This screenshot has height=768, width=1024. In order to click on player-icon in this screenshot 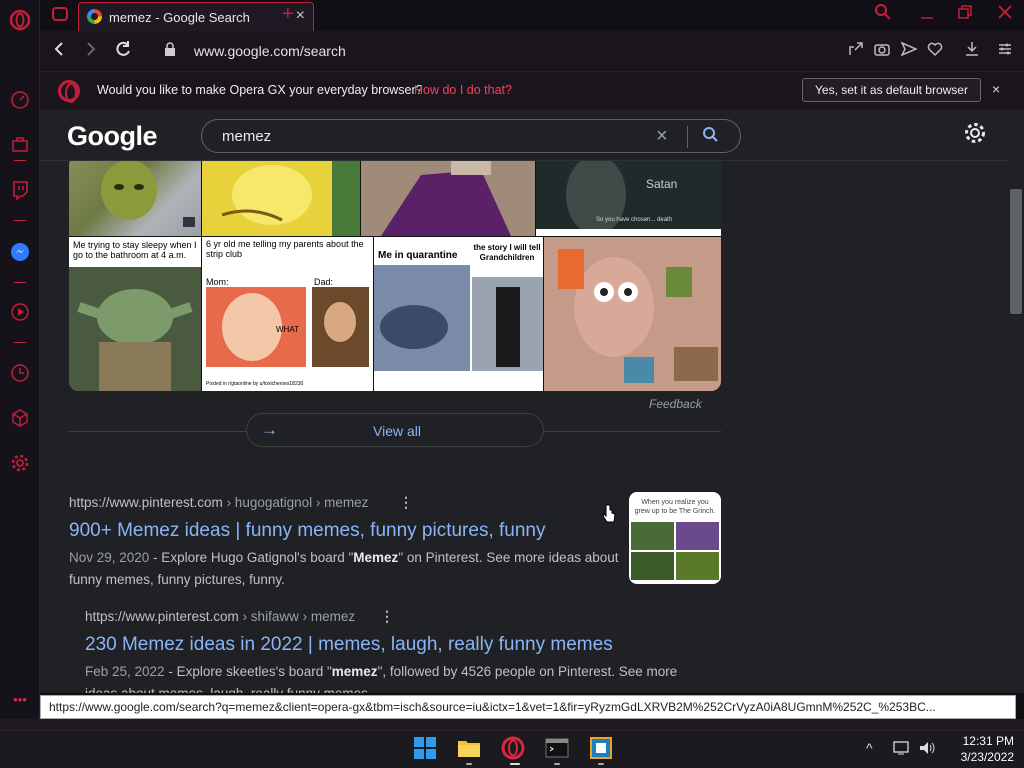, I will do `click(20, 312)`.